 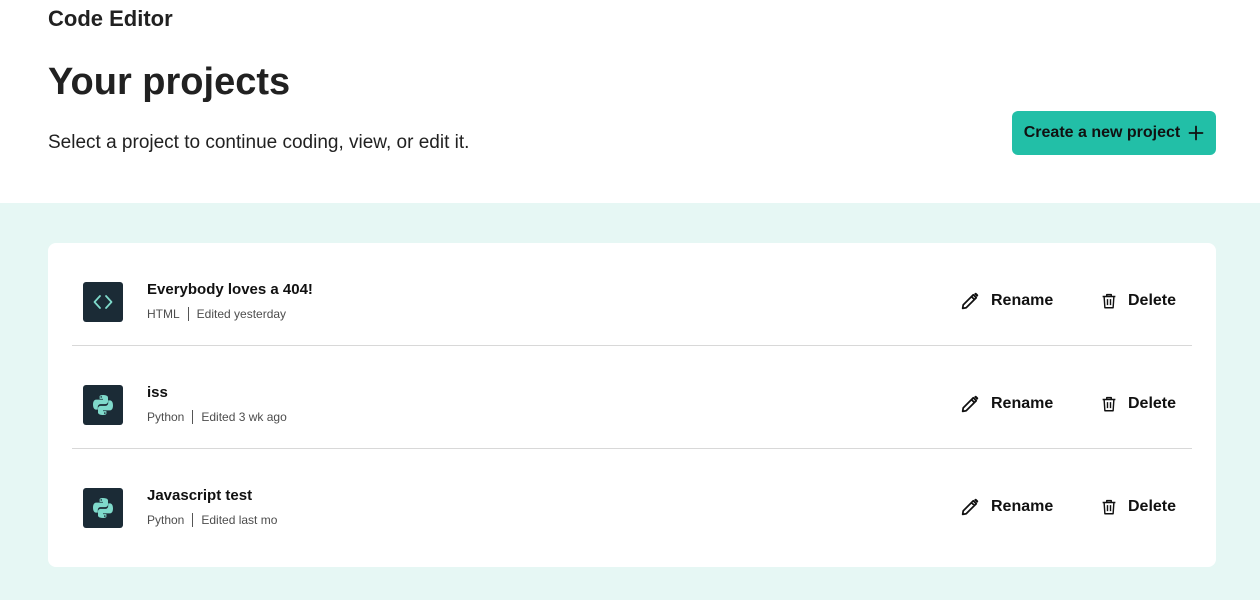 I want to click on project-edited: Edited yesterday, so click(x=241, y=314).